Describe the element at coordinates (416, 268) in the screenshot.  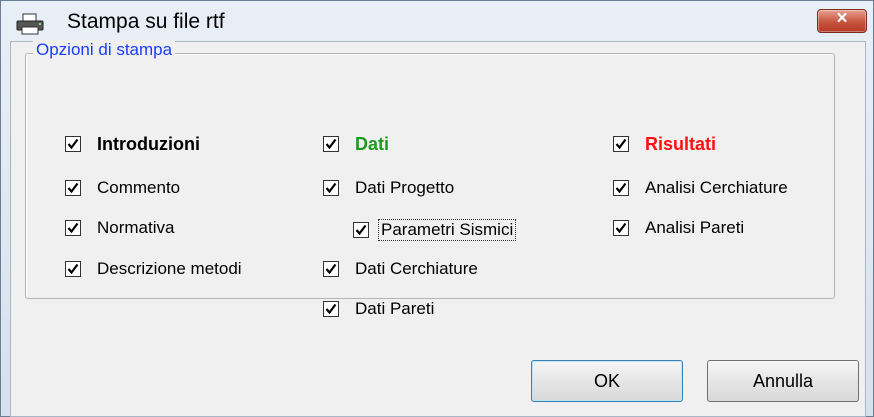
I see `checkbox-label: Dati Cerchiature` at that location.